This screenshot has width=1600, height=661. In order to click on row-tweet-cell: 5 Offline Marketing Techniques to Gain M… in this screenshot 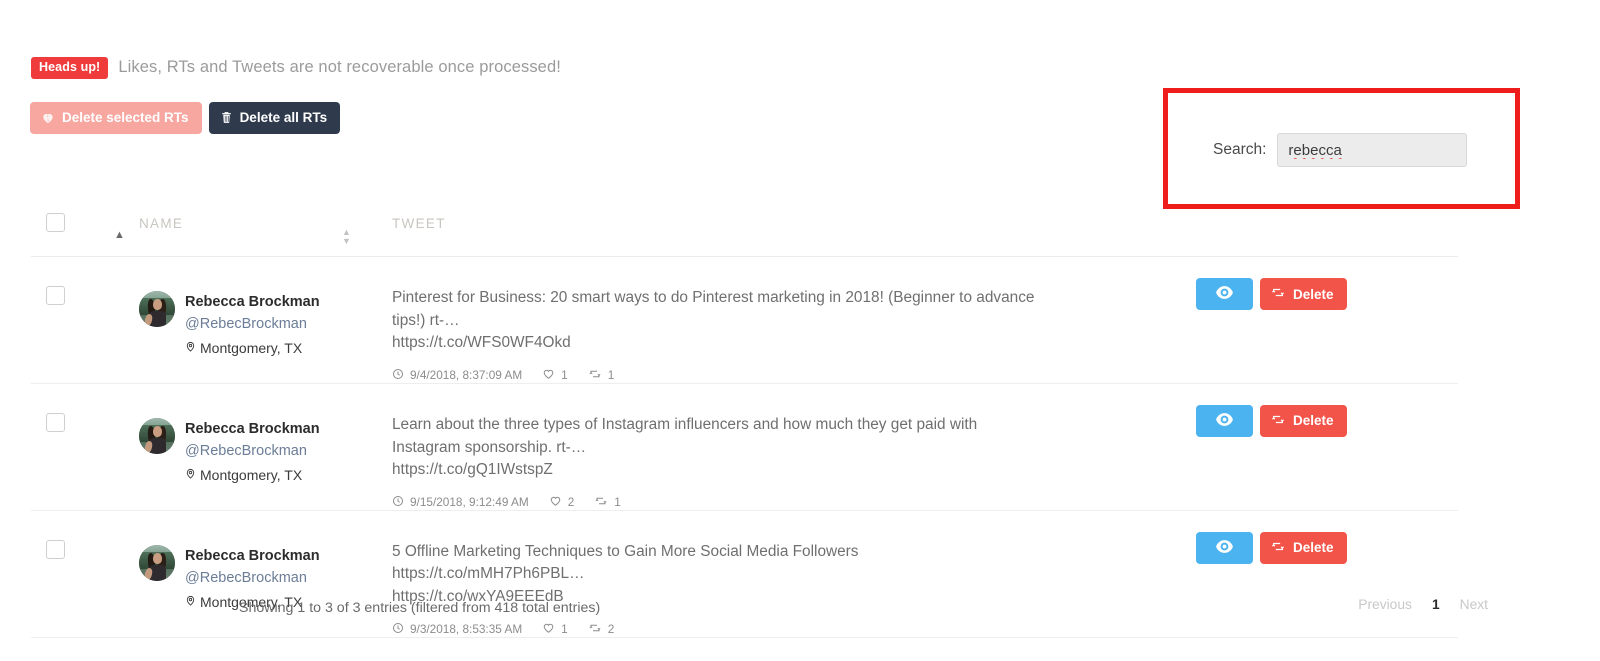, I will do `click(792, 583)`.